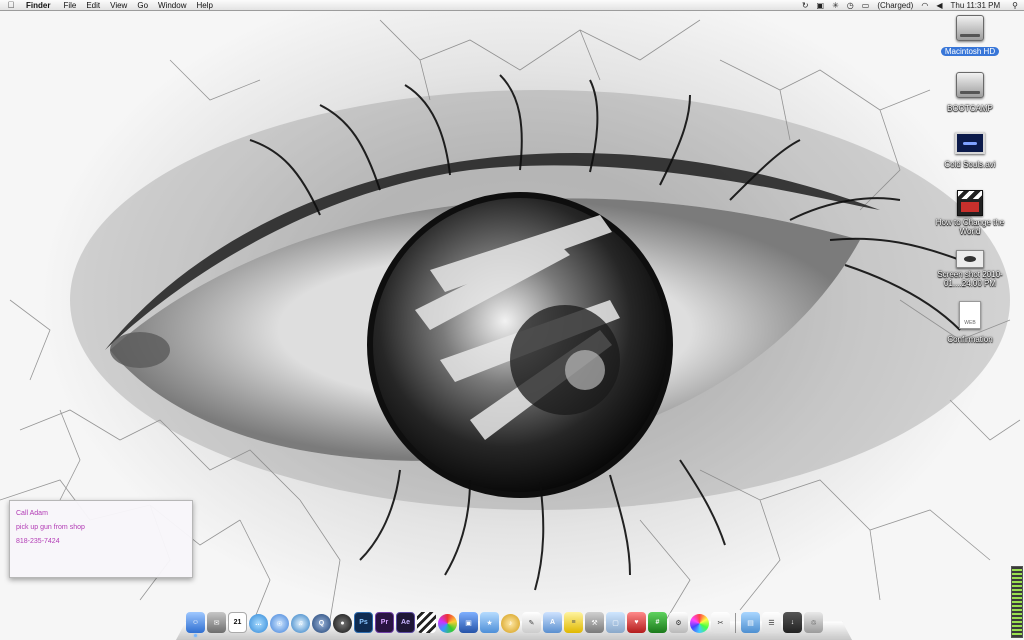 The height and width of the screenshot is (640, 1024). I want to click on desktop-icon-label: Macintosh HD, so click(970, 51).